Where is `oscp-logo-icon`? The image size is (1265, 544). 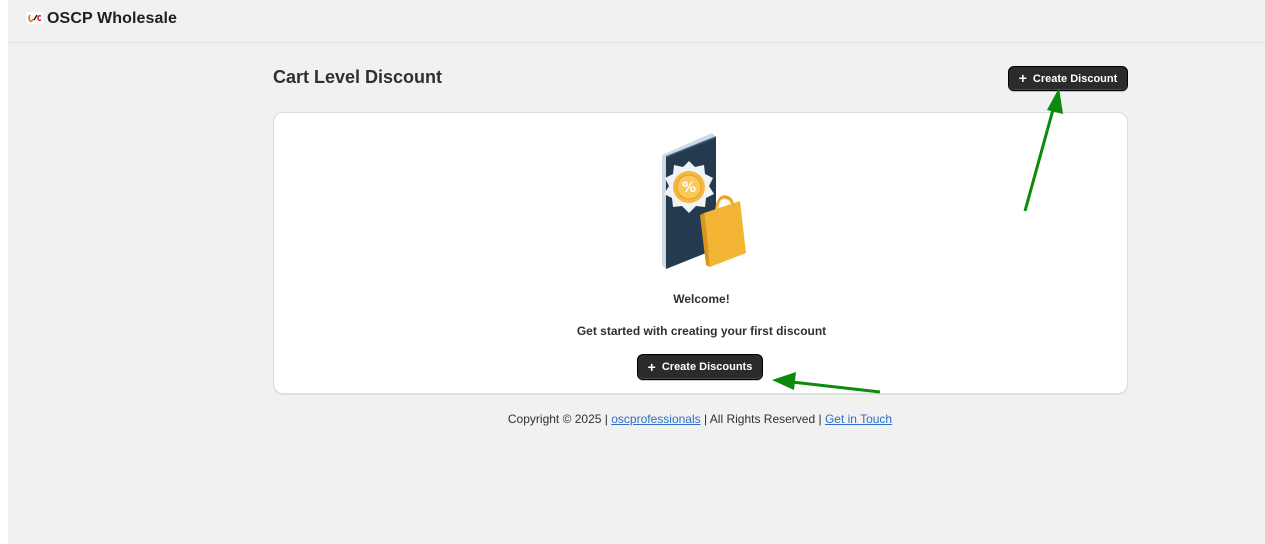
oscp-logo-icon is located at coordinates (35, 18).